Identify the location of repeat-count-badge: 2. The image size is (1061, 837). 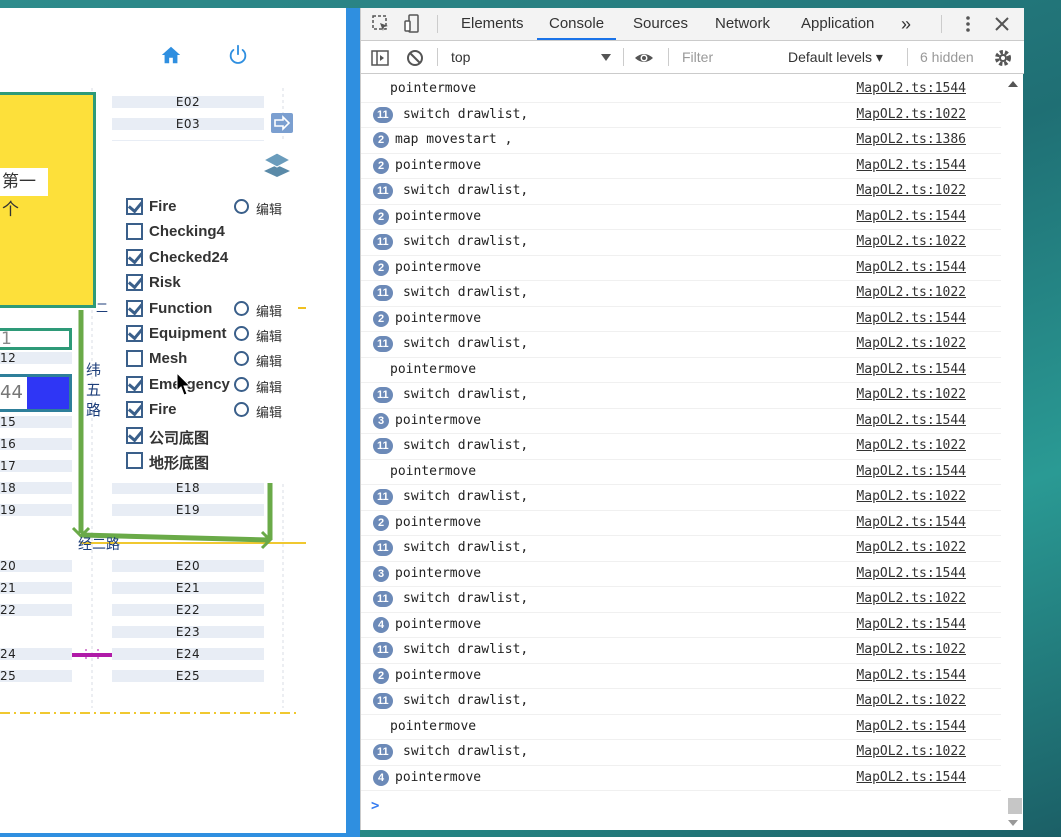
(381, 140).